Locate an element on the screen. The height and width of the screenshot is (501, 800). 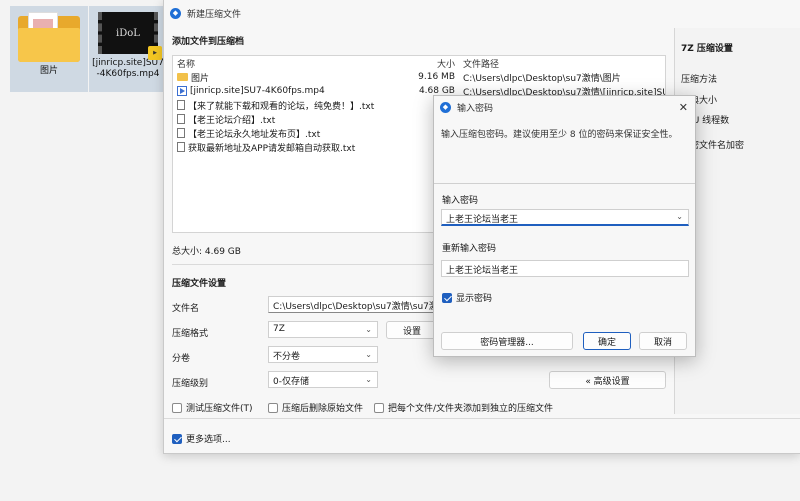
cancel-button: 取消 is located at coordinates (663, 341).